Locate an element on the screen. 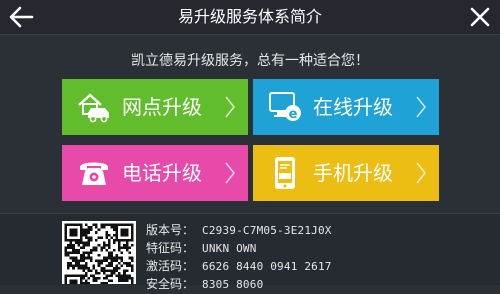  qr-code-icon is located at coordinates (99, 253).